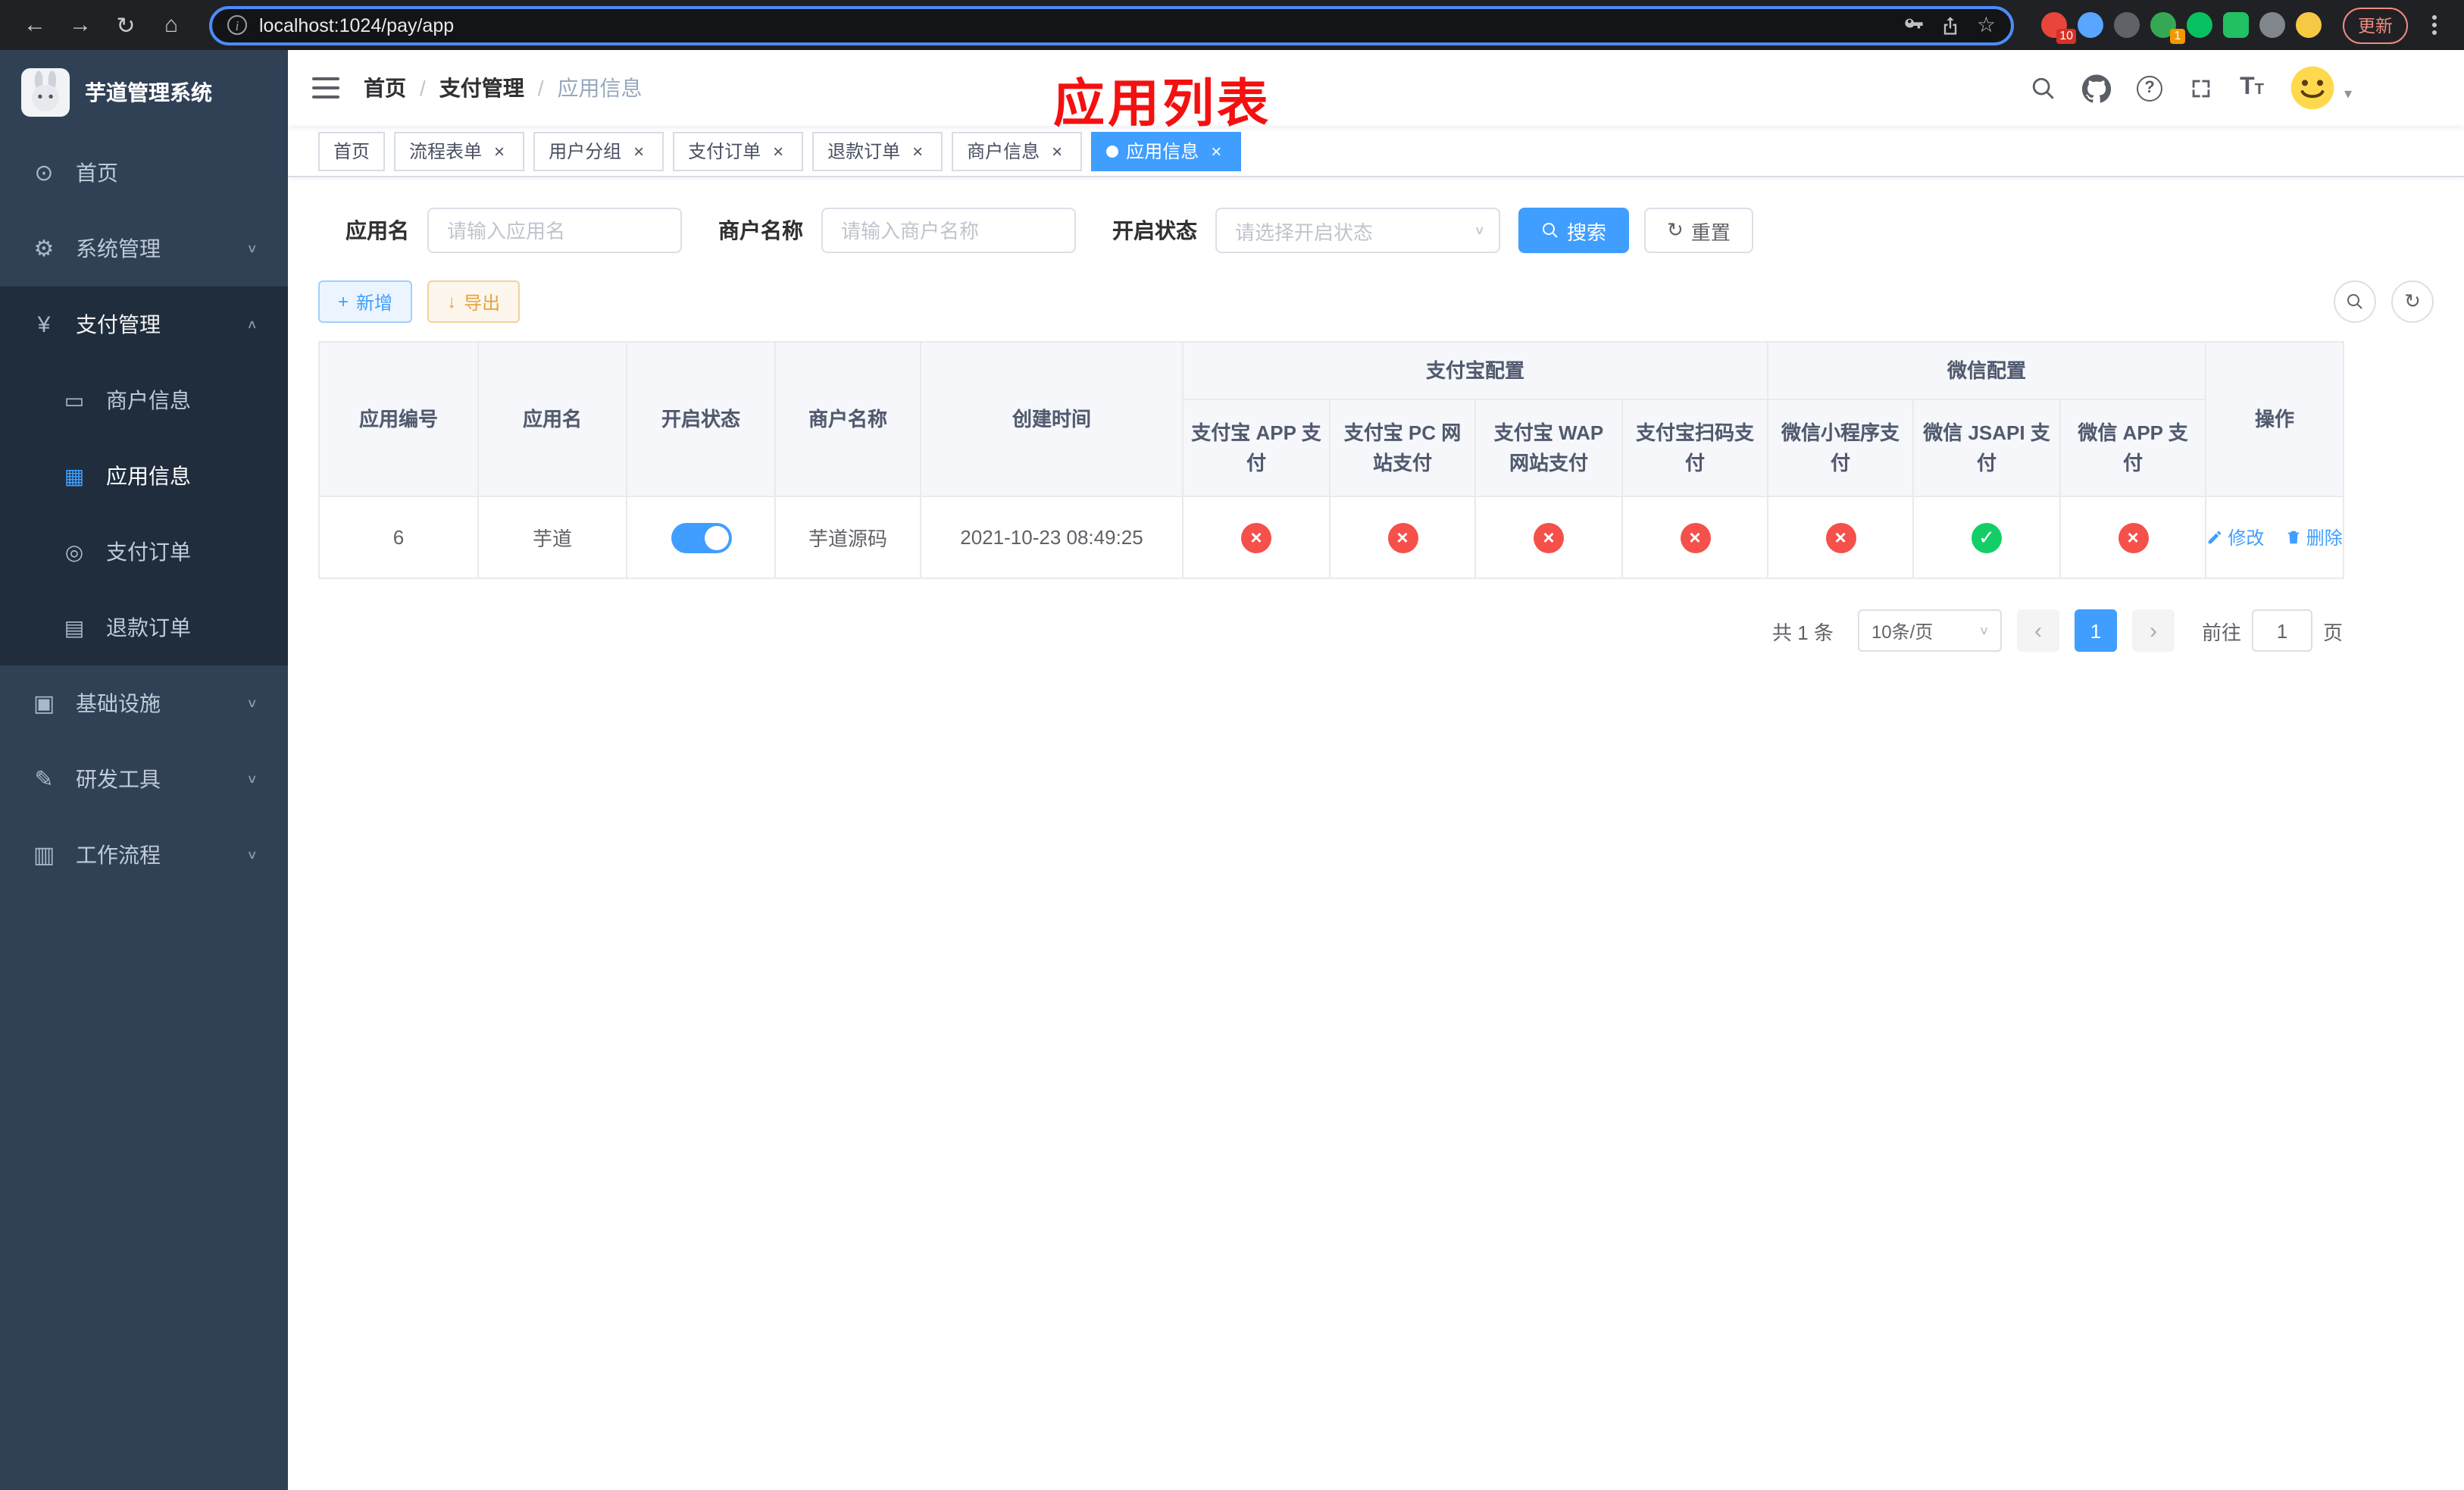 Image resolution: width=2464 pixels, height=1490 pixels. What do you see at coordinates (1929, 630) in the screenshot?
I see `page-size-select: 10条/页 ∨` at bounding box center [1929, 630].